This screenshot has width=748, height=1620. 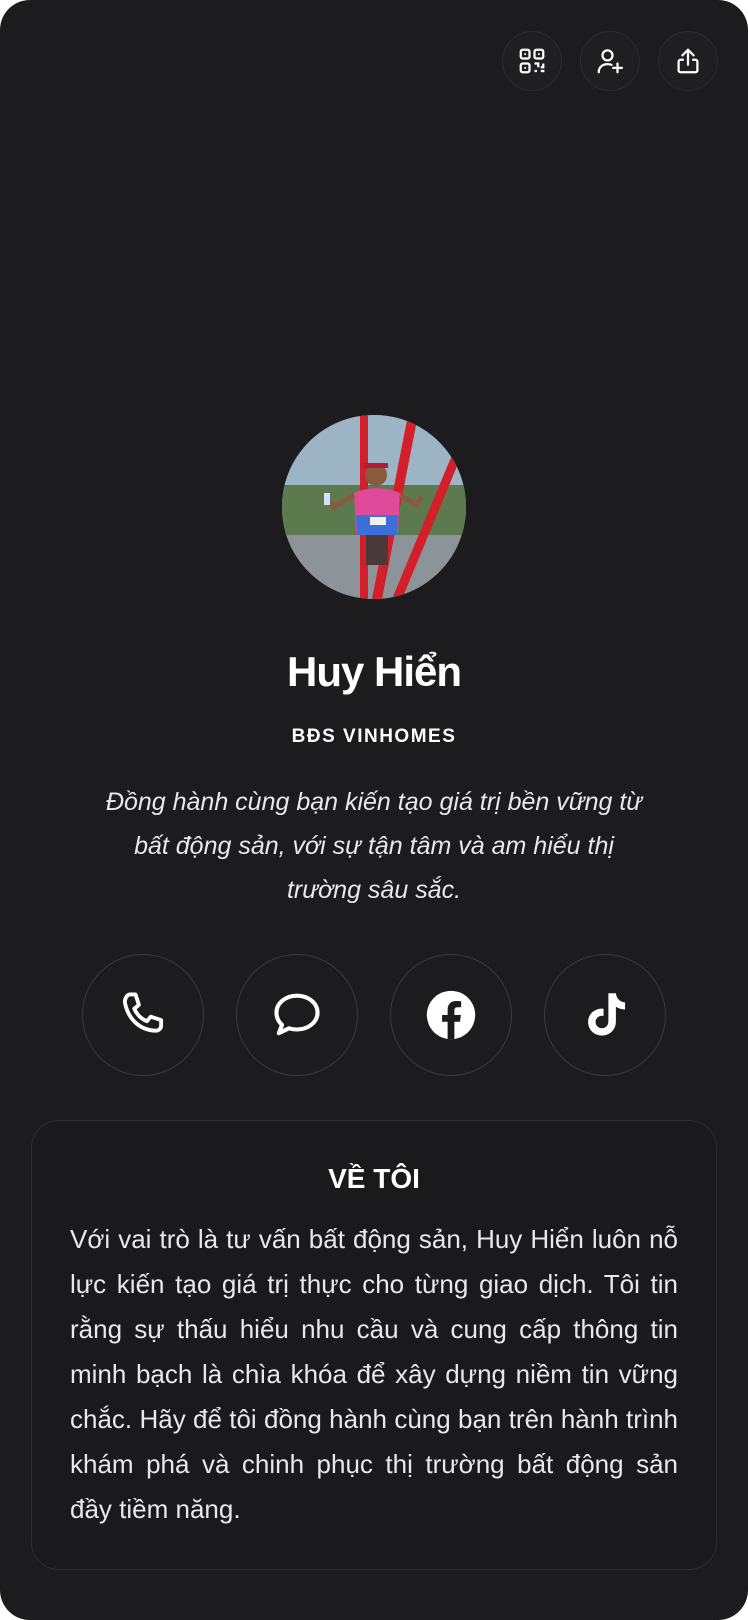 I want to click on qr-code-icon, so click(x=532, y=61).